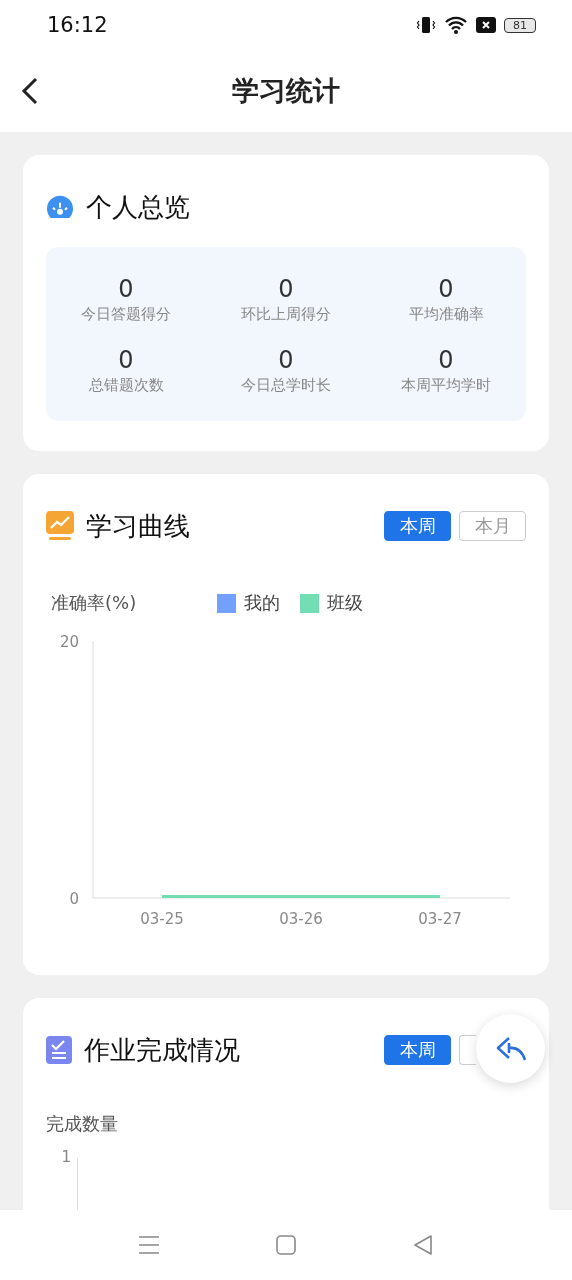 The height and width of the screenshot is (1280, 572). Describe the element at coordinates (286, 314) in the screenshot. I see `stat-label: 环比上周得分` at that location.